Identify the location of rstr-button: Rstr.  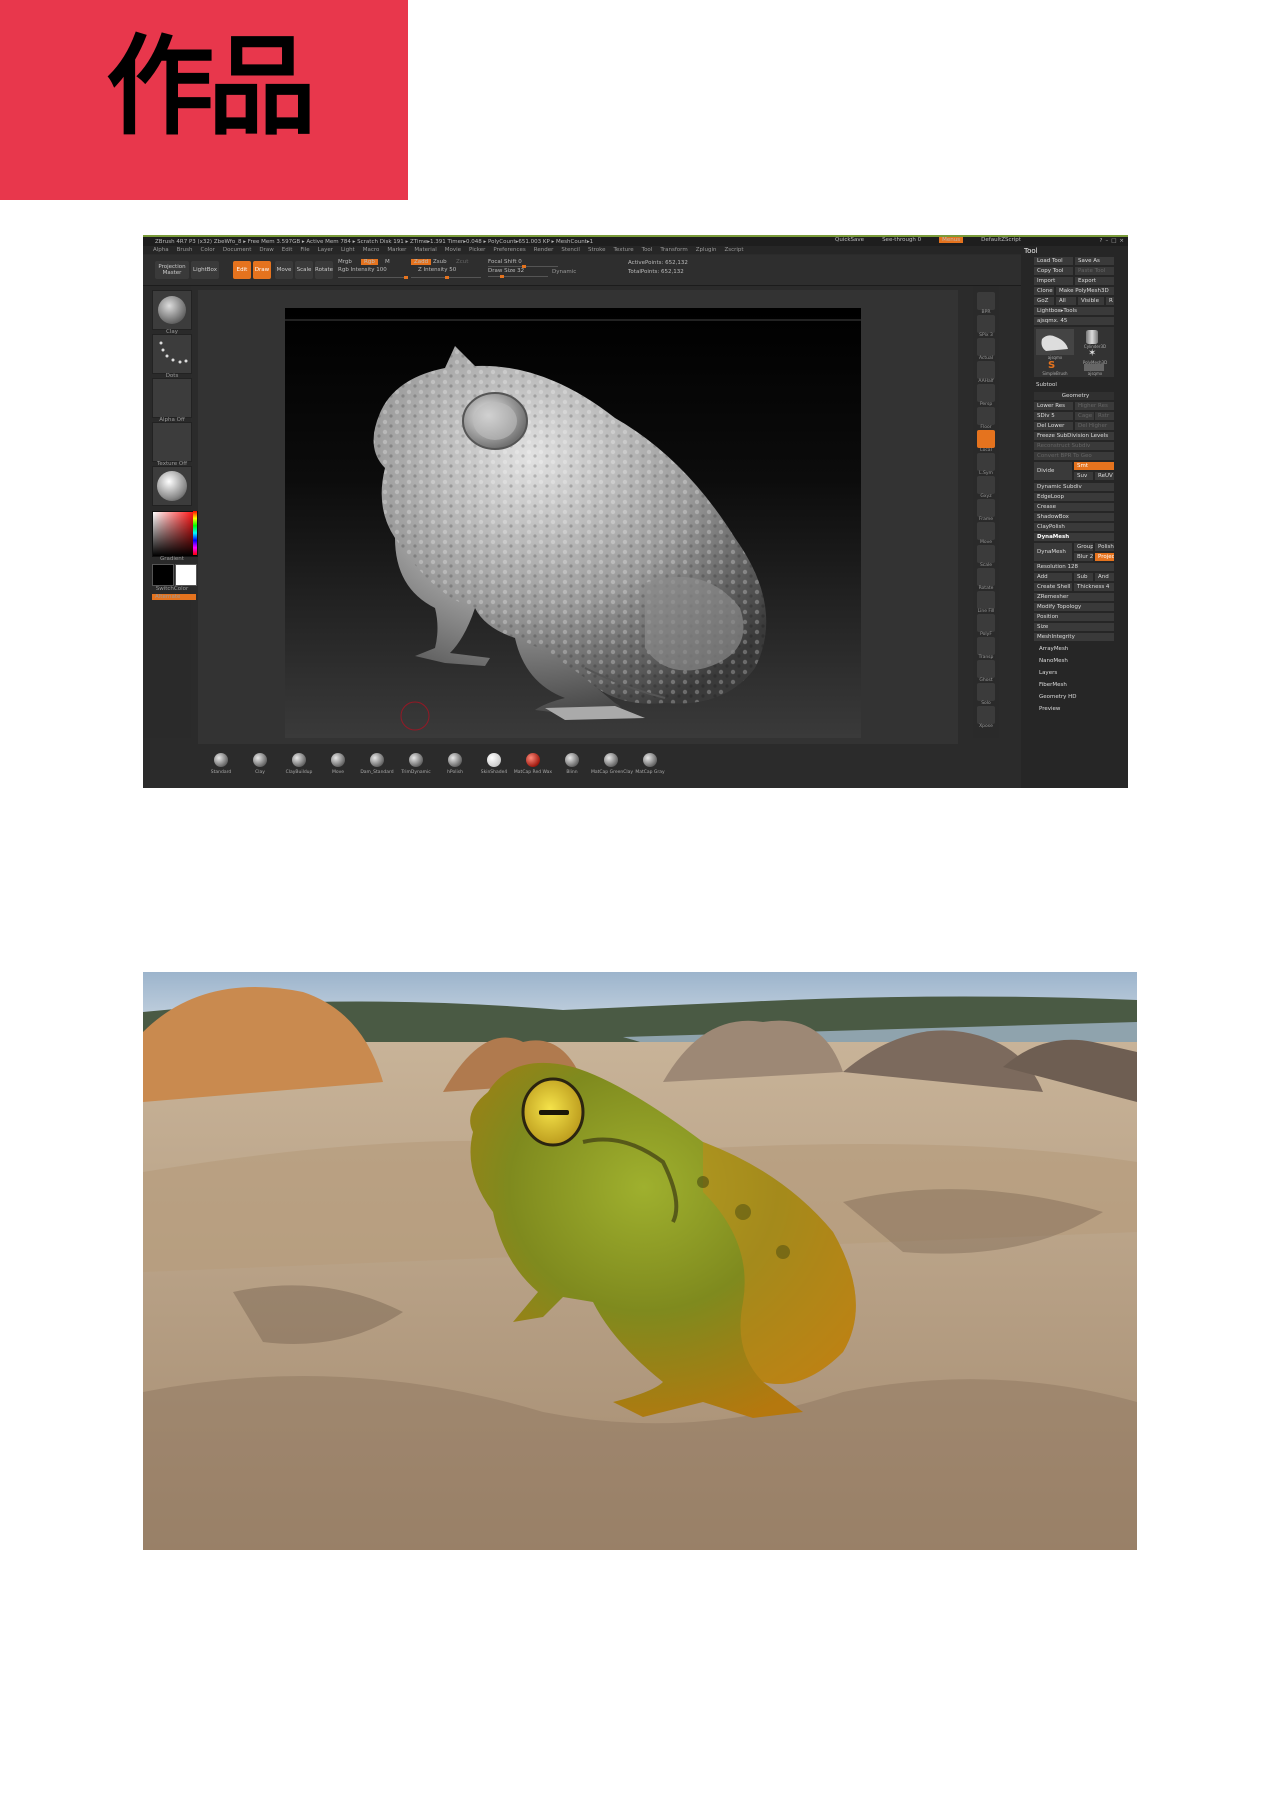
(1104, 416).